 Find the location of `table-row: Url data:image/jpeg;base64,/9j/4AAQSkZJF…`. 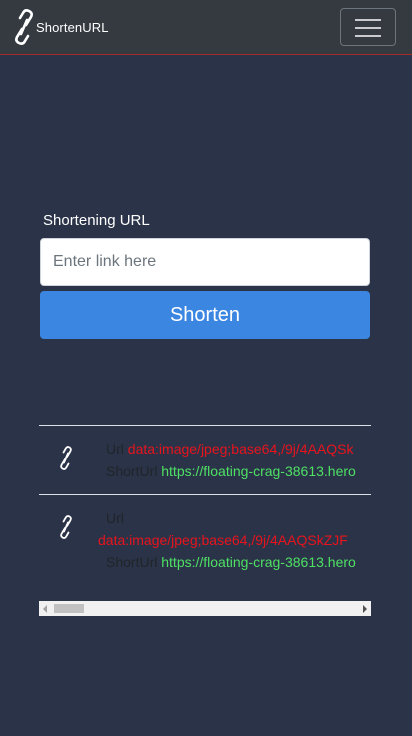

table-row: Url data:image/jpeg;base64,/9j/4AAQSkZJF… is located at coordinates (205, 540).